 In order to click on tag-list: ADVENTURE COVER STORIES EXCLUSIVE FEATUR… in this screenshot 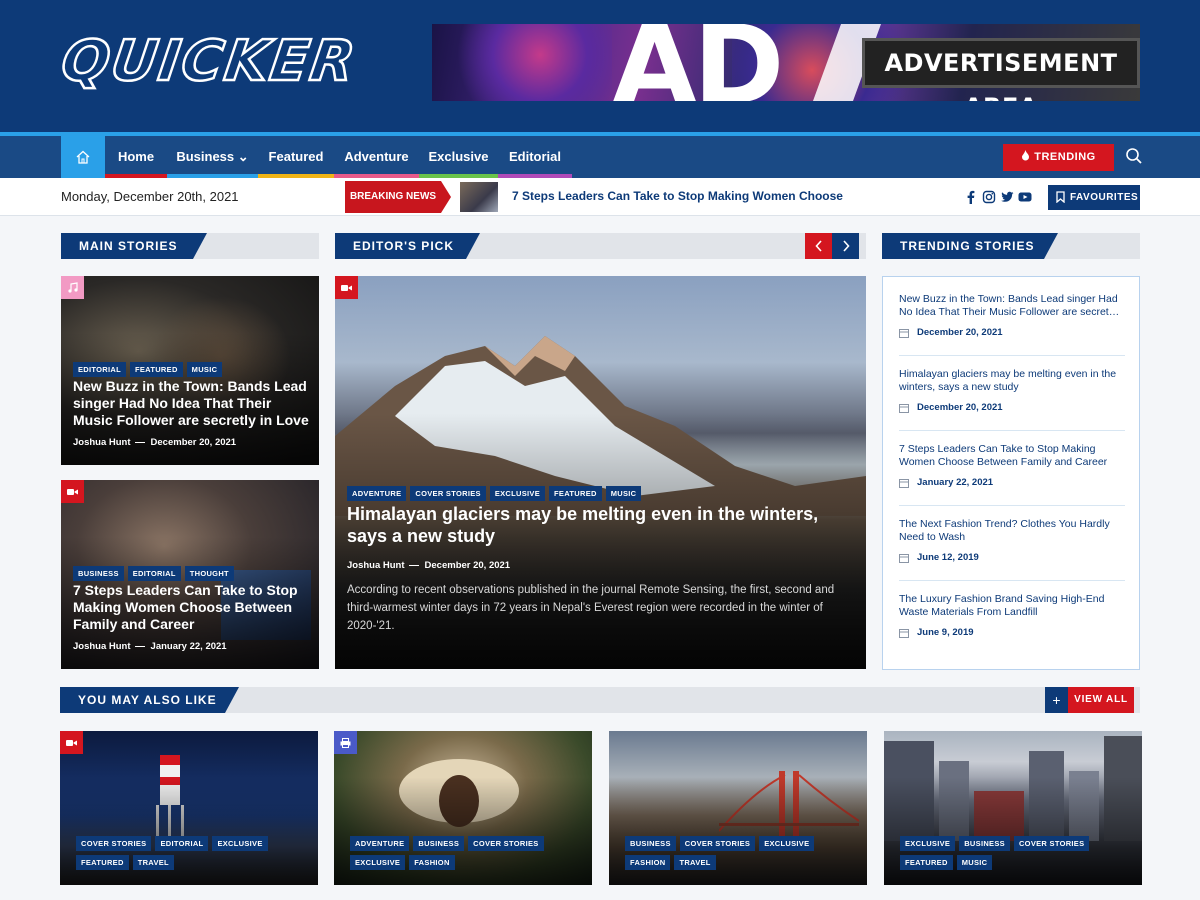, I will do `click(494, 493)`.